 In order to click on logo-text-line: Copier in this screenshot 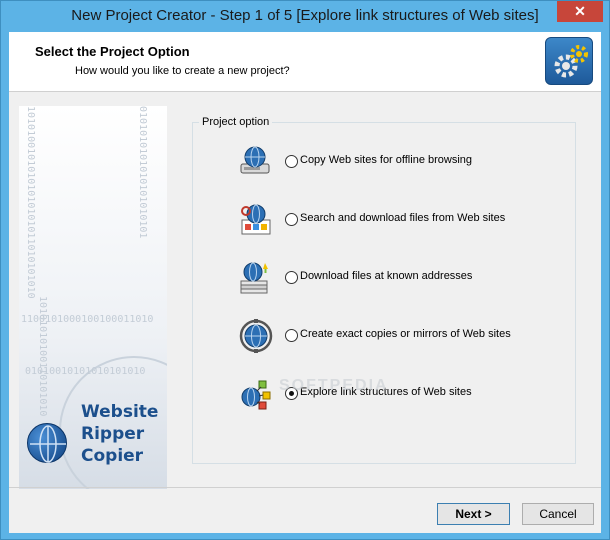, I will do `click(112, 456)`.